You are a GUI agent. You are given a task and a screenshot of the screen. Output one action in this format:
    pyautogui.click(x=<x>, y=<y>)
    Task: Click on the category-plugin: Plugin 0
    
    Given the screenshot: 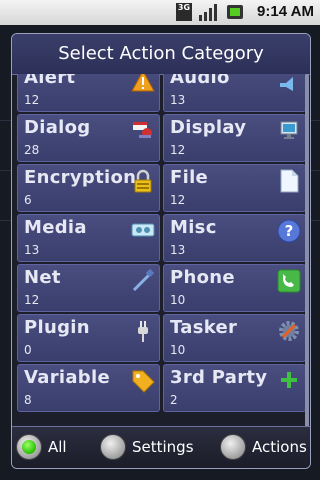 What is the action you would take?
    pyautogui.click(x=88, y=338)
    